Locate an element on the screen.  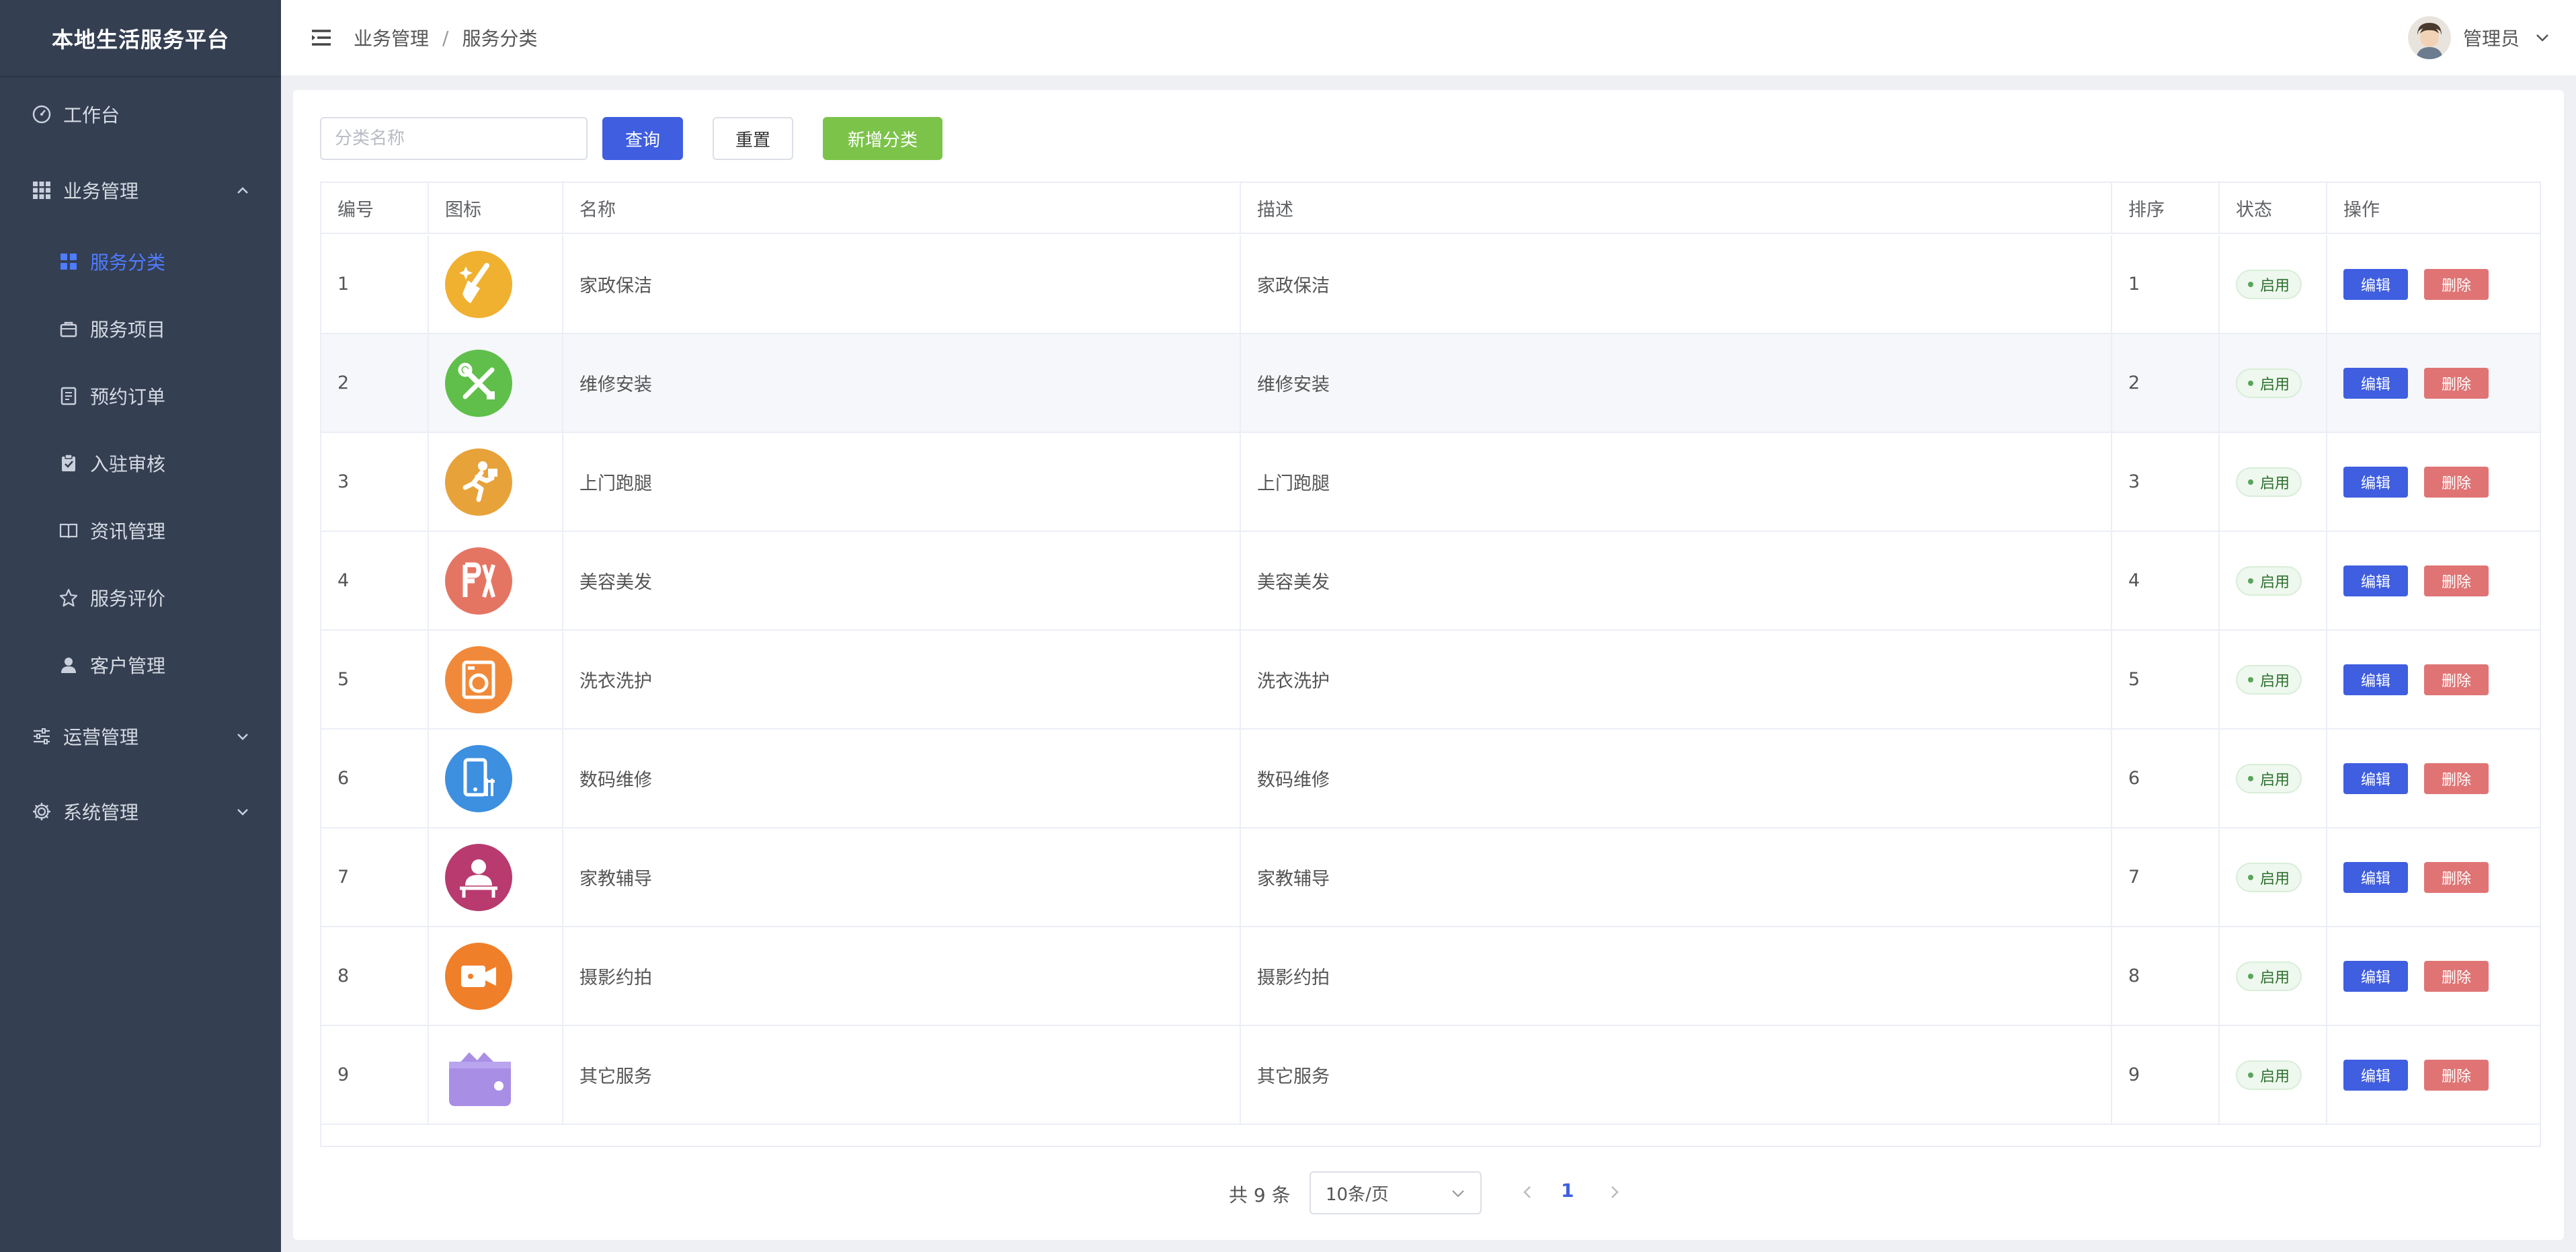
table-row: 9 其它服务 其它服务 9 启用 编辑 删除 is located at coordinates (1430, 1075).